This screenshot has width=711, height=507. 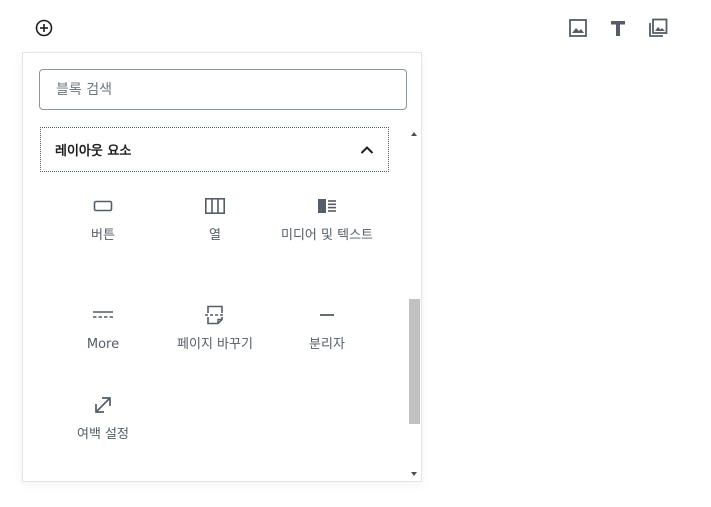 What do you see at coordinates (327, 328) in the screenshot?
I see `block-item-separator: 분리자` at bounding box center [327, 328].